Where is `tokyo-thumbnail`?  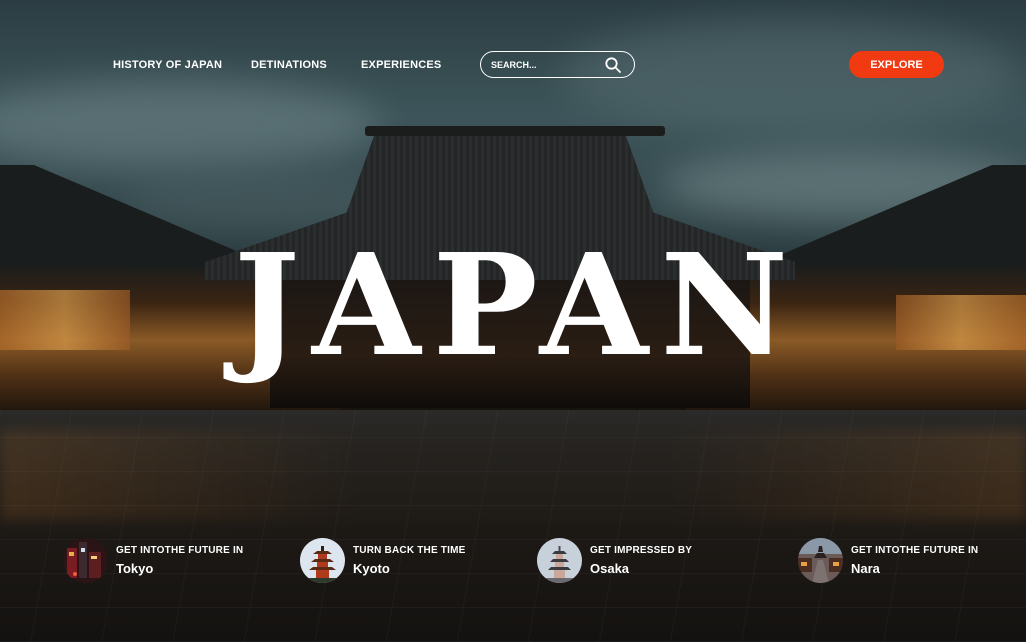 tokyo-thumbnail is located at coordinates (85, 560).